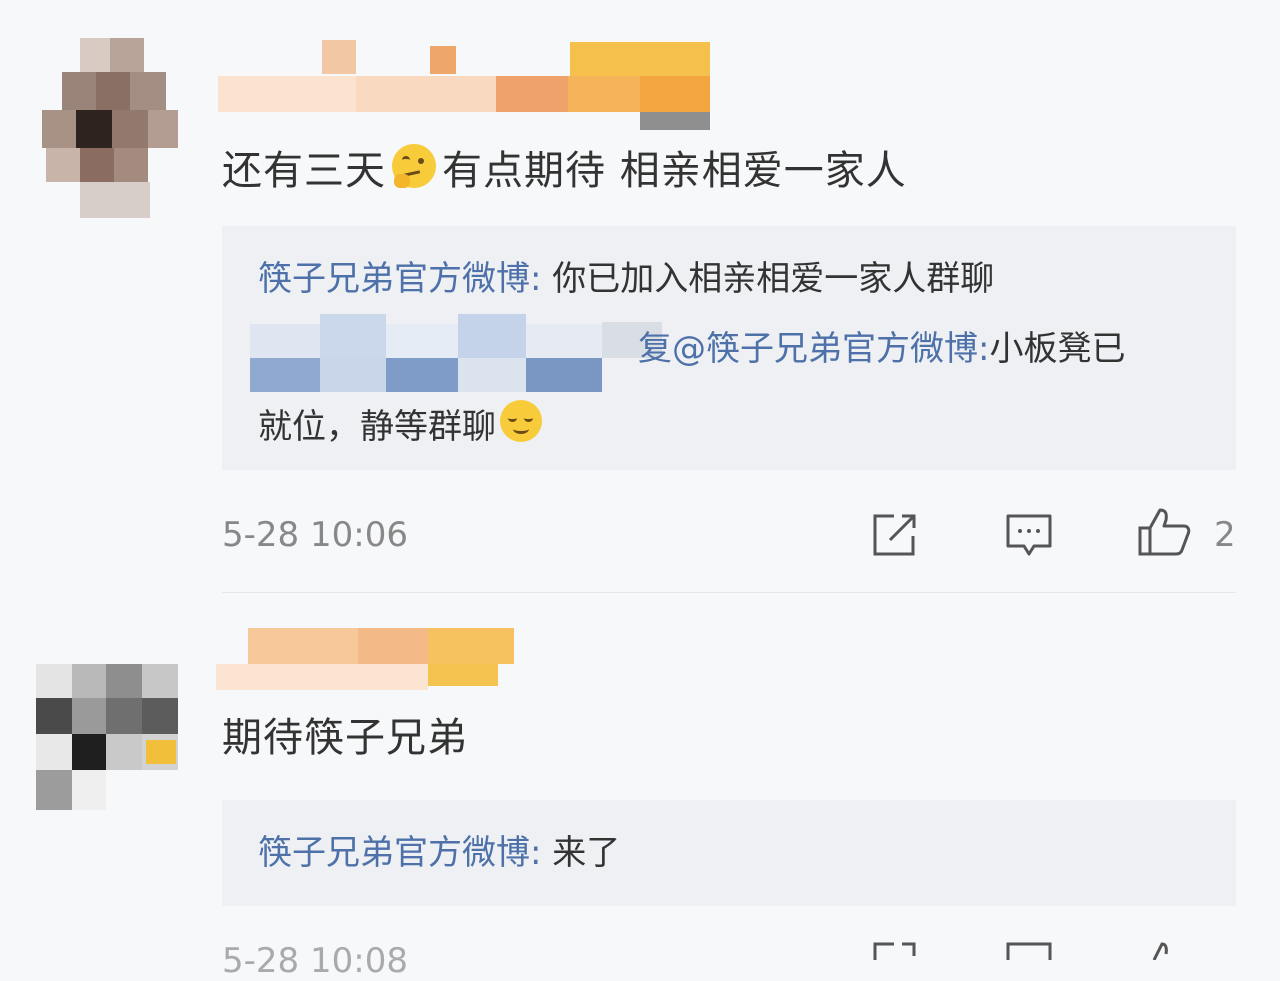  I want to click on reply-item: 筷子兄弟官方微博: 你已加入相亲相爱一家人群聊, so click(626, 279).